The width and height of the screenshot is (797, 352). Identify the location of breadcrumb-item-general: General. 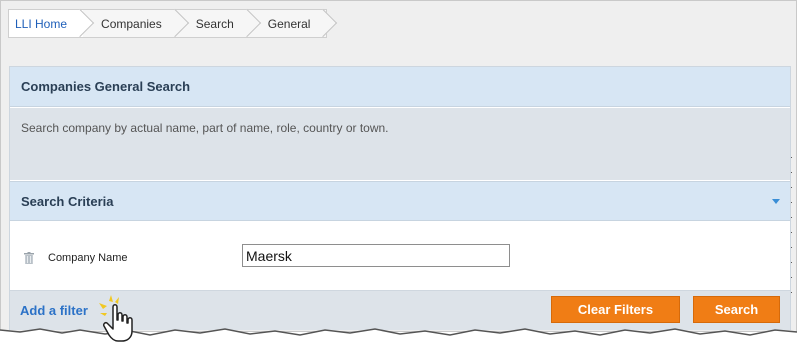
(288, 23).